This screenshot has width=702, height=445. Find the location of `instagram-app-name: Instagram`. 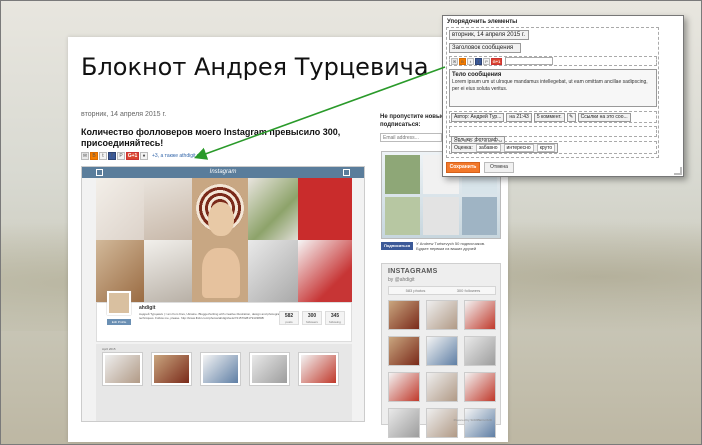

instagram-app-name: Instagram is located at coordinates (223, 172).